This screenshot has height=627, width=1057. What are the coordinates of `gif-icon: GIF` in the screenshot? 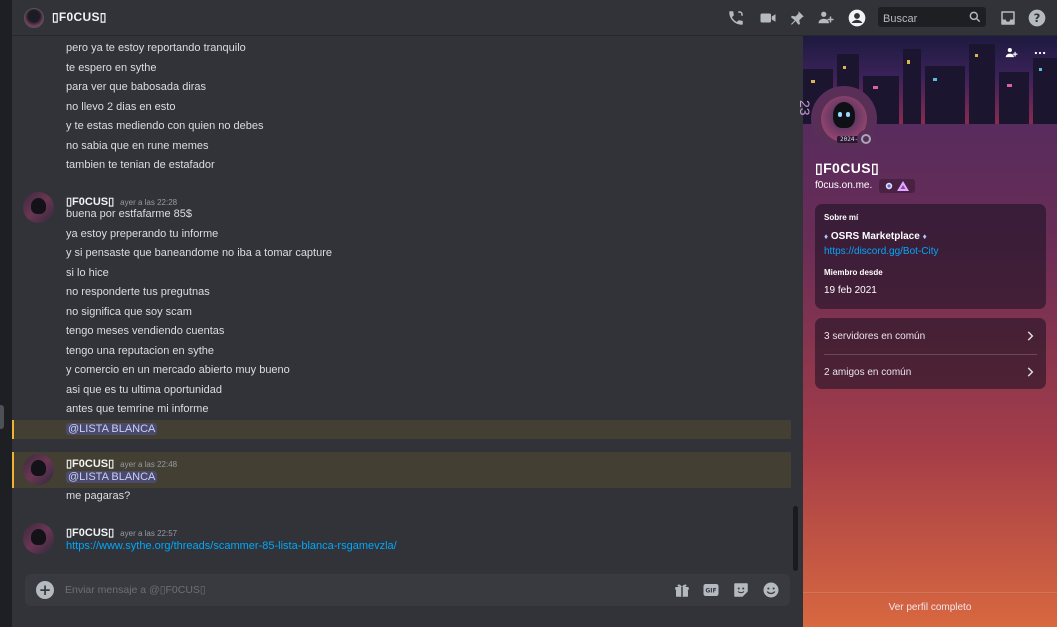 It's located at (711, 590).